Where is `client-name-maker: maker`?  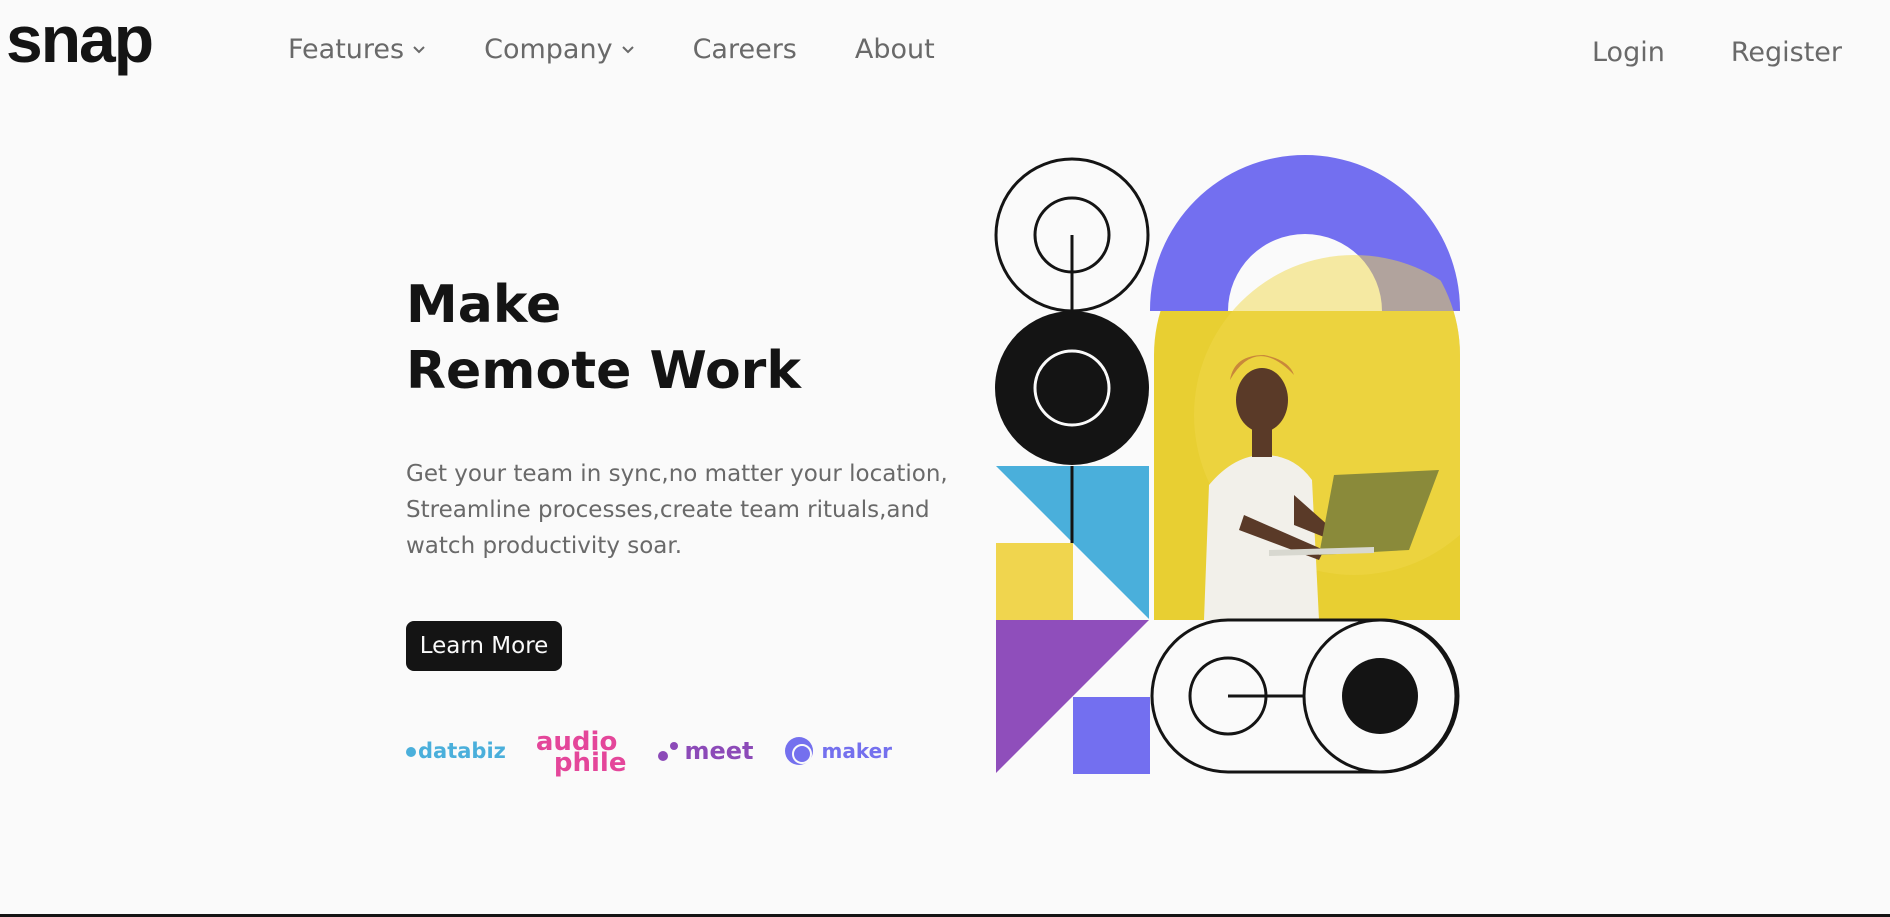
client-name-maker: maker is located at coordinates (857, 751).